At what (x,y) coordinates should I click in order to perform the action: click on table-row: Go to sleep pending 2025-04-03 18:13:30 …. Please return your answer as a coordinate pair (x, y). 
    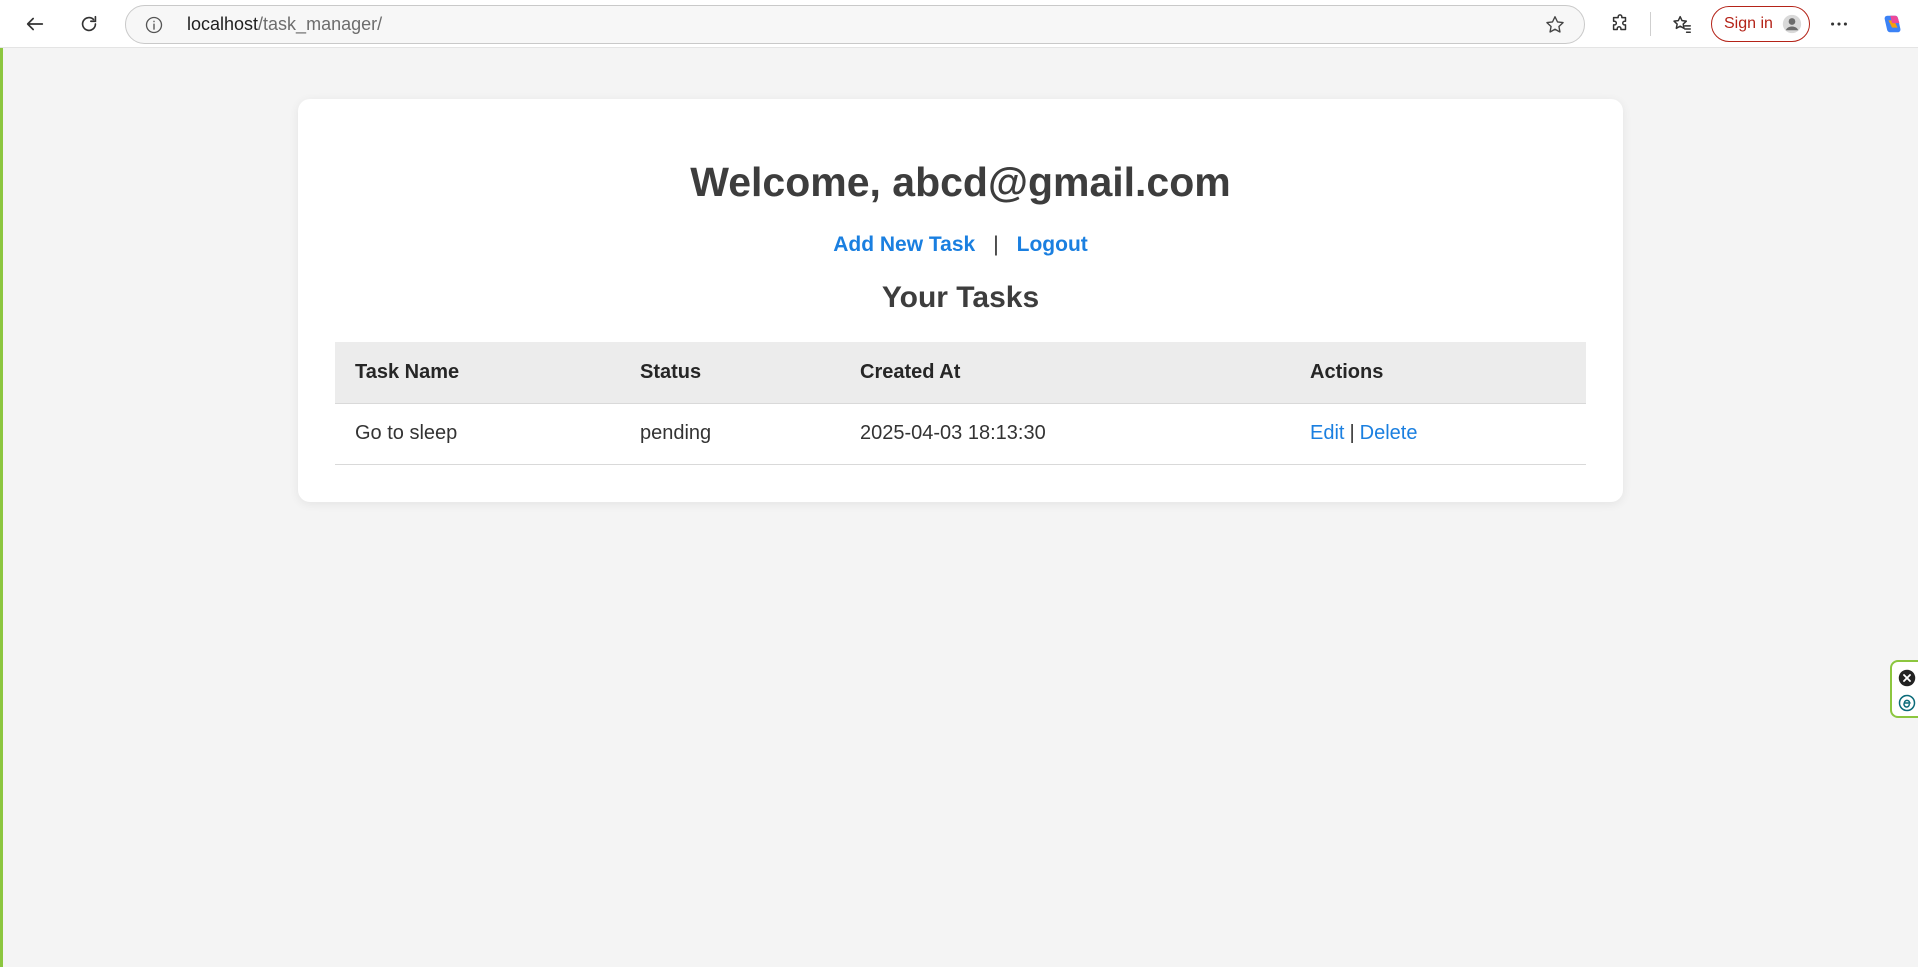
    Looking at the image, I should click on (960, 434).